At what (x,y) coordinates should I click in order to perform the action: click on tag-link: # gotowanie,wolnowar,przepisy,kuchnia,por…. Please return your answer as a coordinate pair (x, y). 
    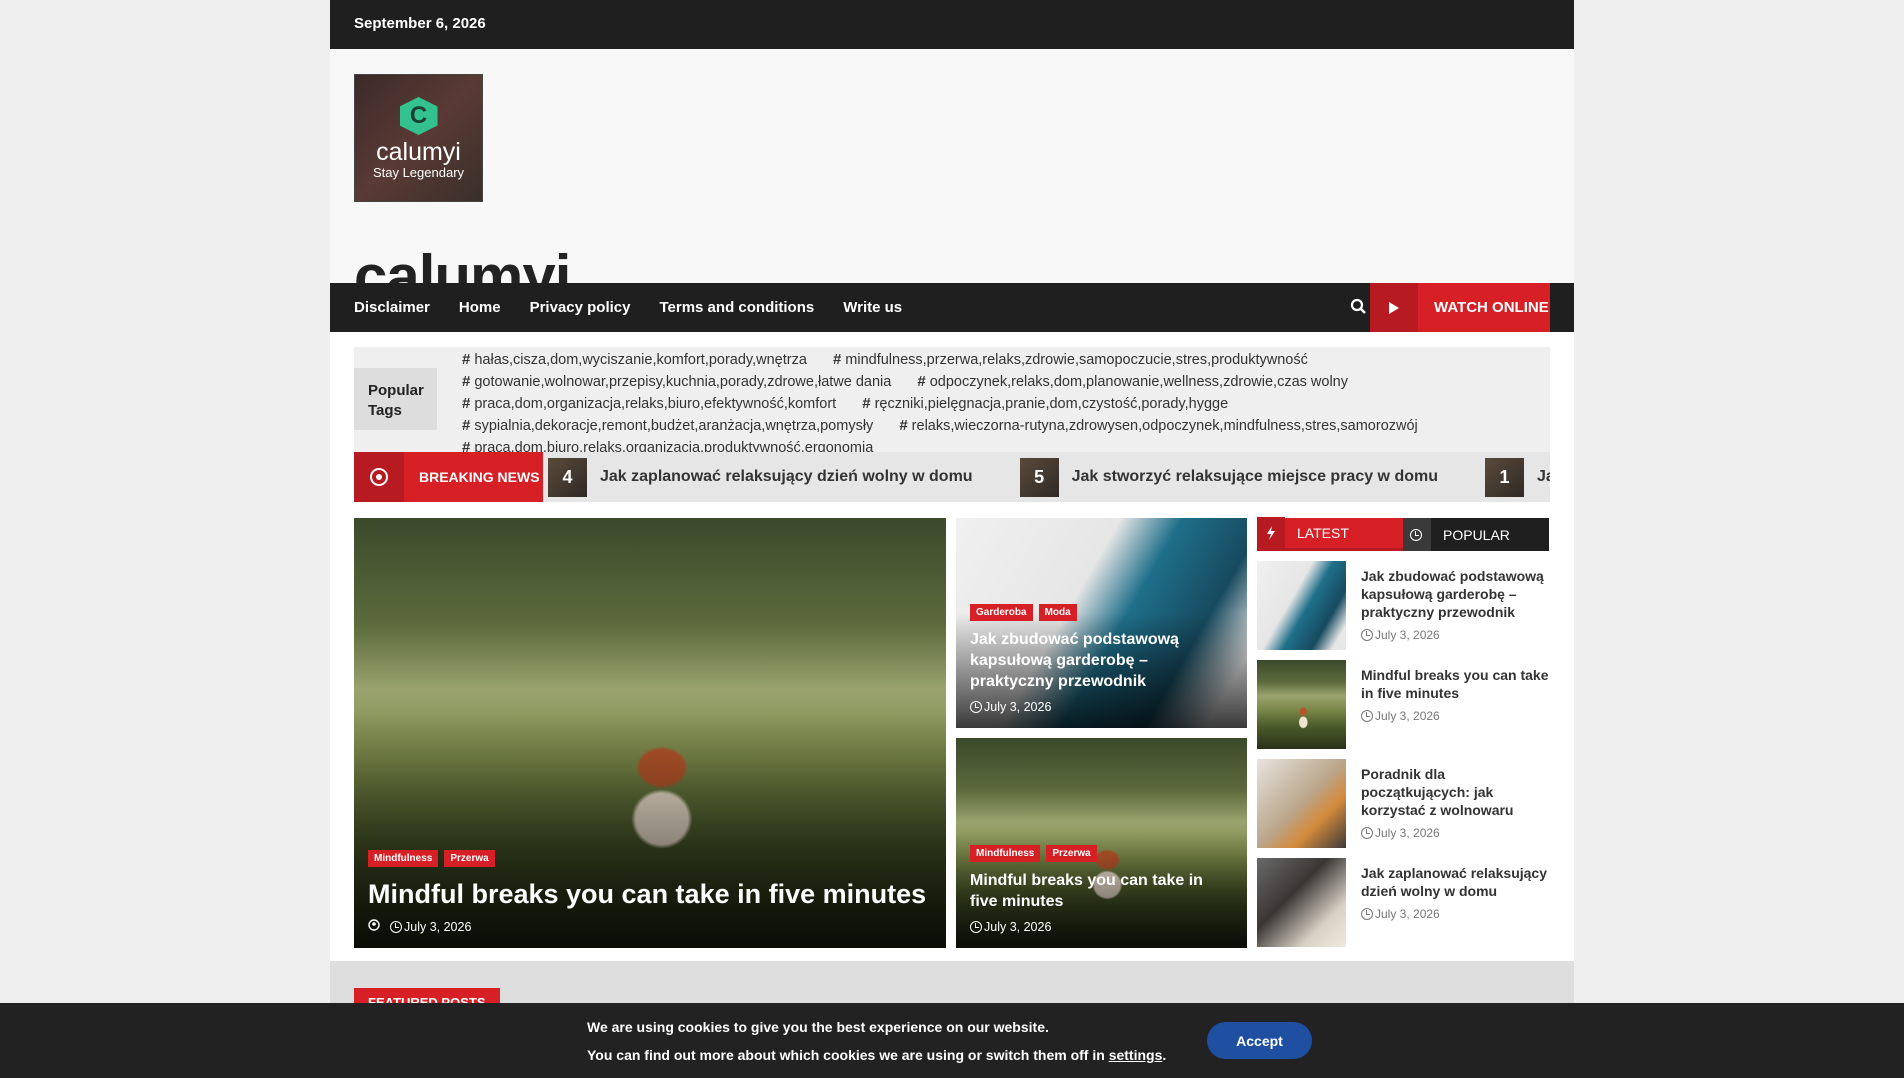
    Looking at the image, I should click on (676, 381).